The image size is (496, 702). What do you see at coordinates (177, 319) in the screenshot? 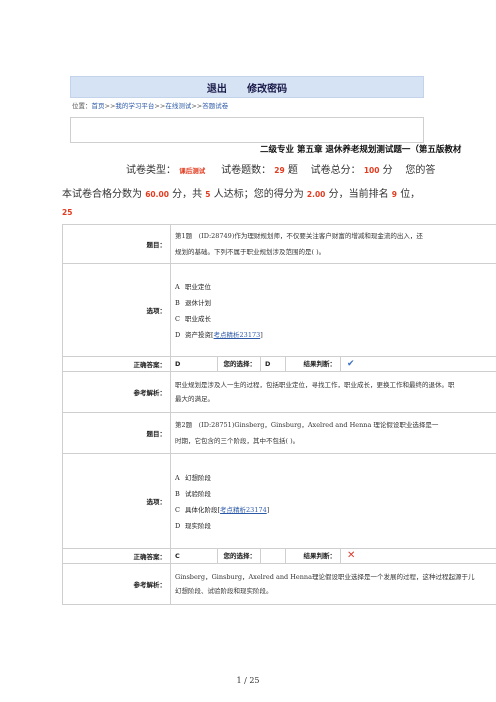
I see `option-key: C` at bounding box center [177, 319].